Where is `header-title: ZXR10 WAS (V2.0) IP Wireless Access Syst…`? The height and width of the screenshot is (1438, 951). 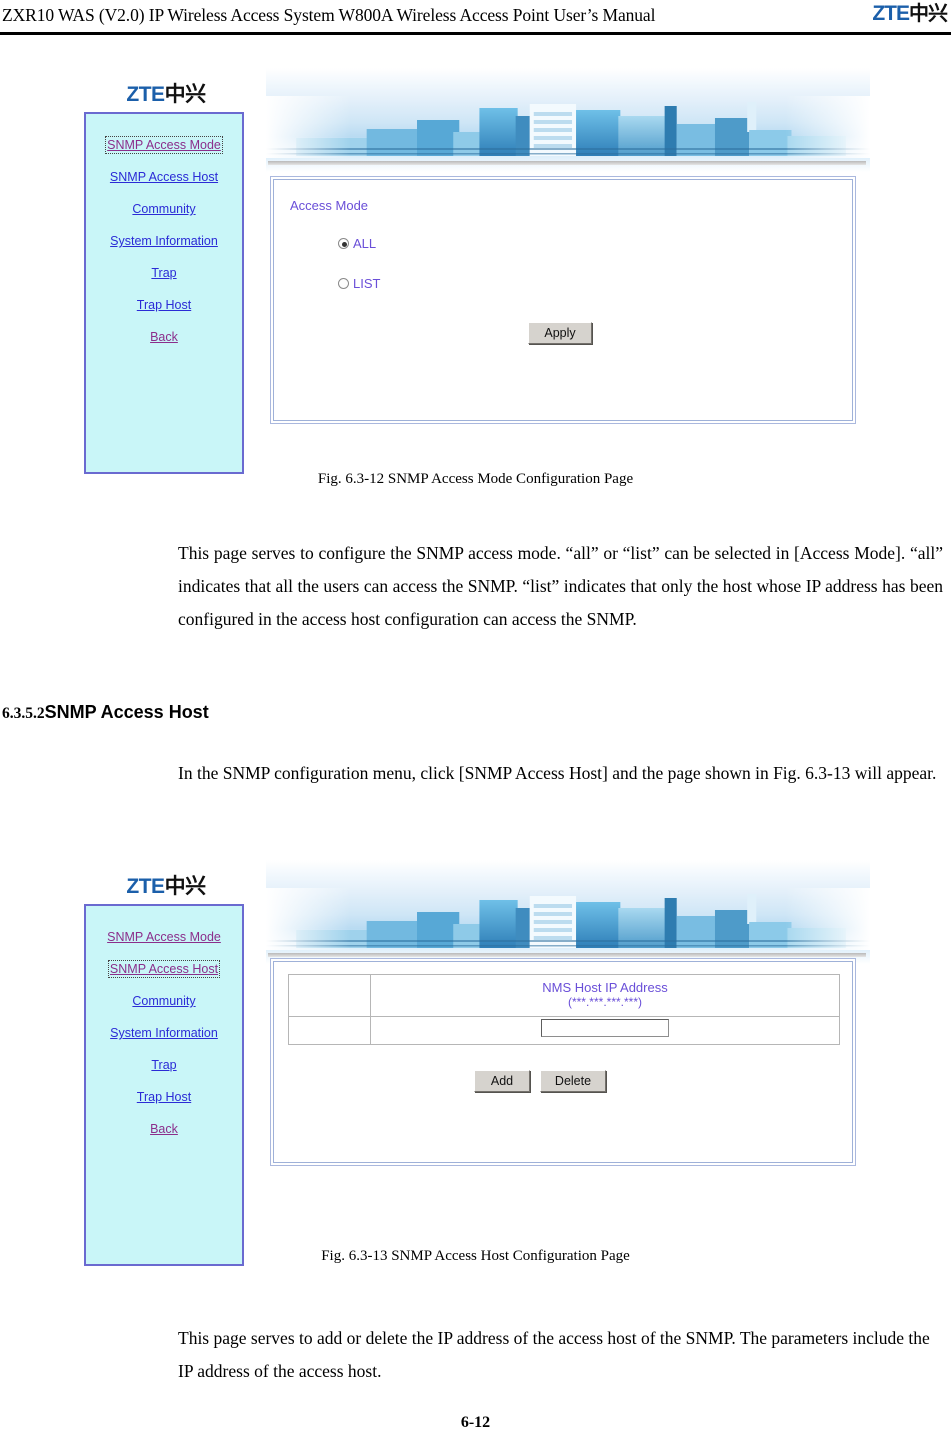 header-title: ZXR10 WAS (V2.0) IP Wireless Access Syst… is located at coordinates (329, 15).